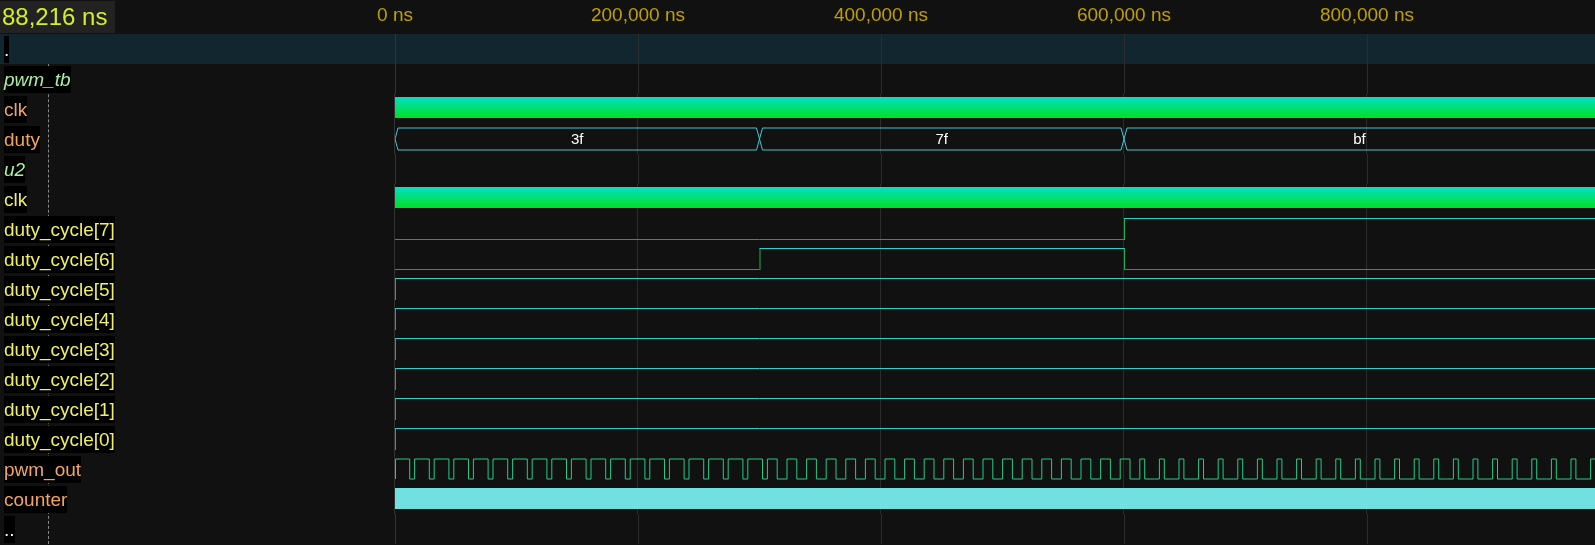 The image size is (1595, 545). What do you see at coordinates (1124, 15) in the screenshot?
I see `time-tick-label: 600,000 ns` at bounding box center [1124, 15].